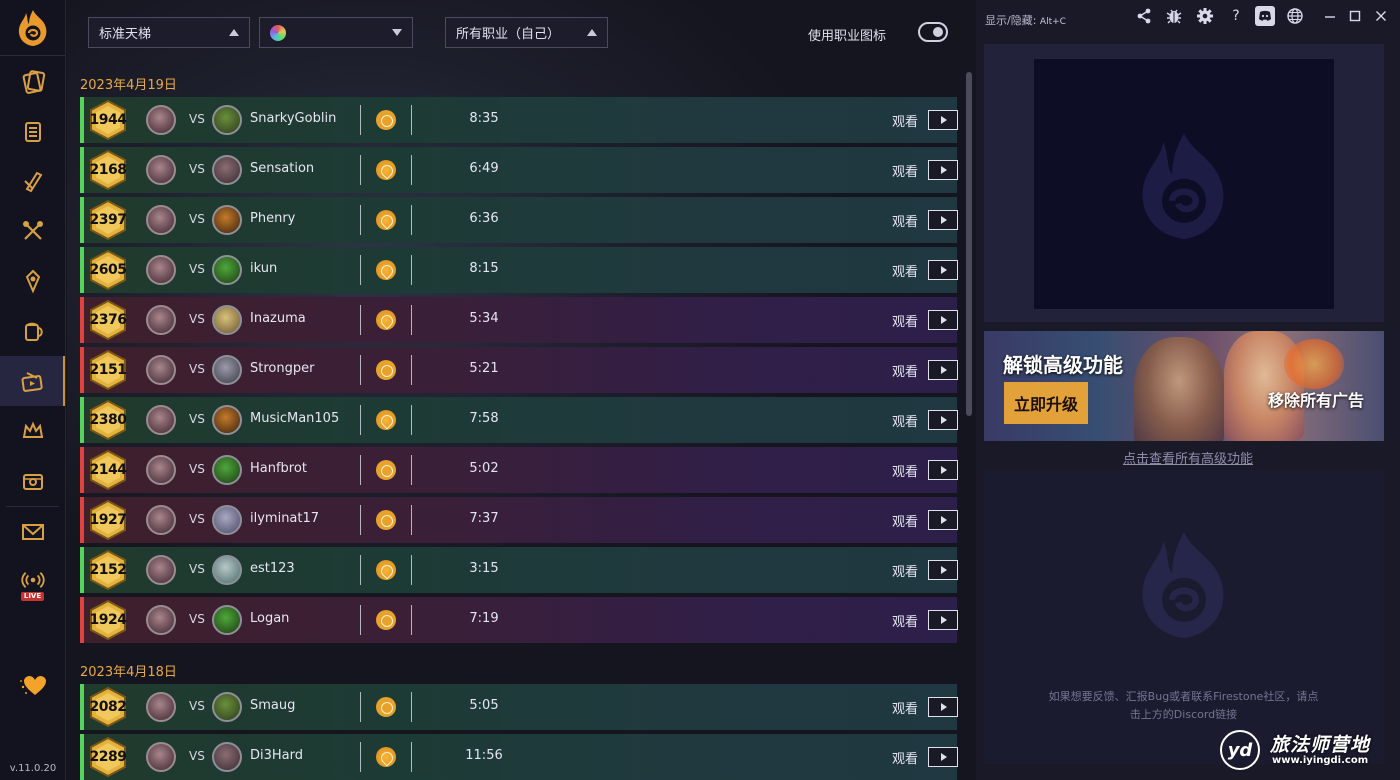  What do you see at coordinates (33, 685) in the screenshot?
I see `support-heart-button` at bounding box center [33, 685].